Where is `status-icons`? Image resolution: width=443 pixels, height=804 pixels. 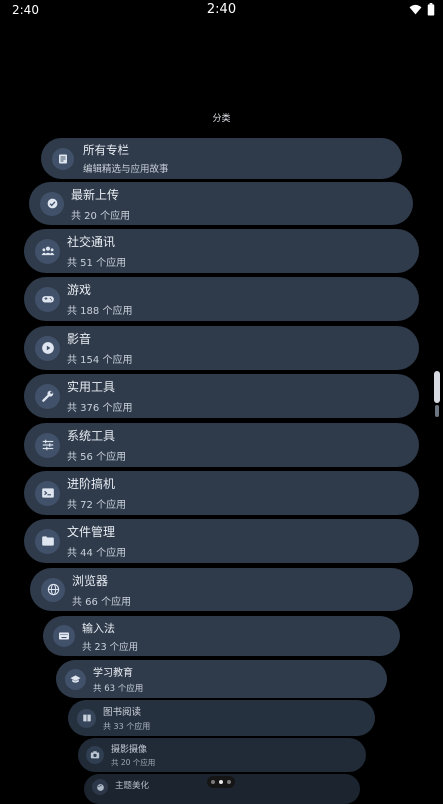 status-icons is located at coordinates (422, 9).